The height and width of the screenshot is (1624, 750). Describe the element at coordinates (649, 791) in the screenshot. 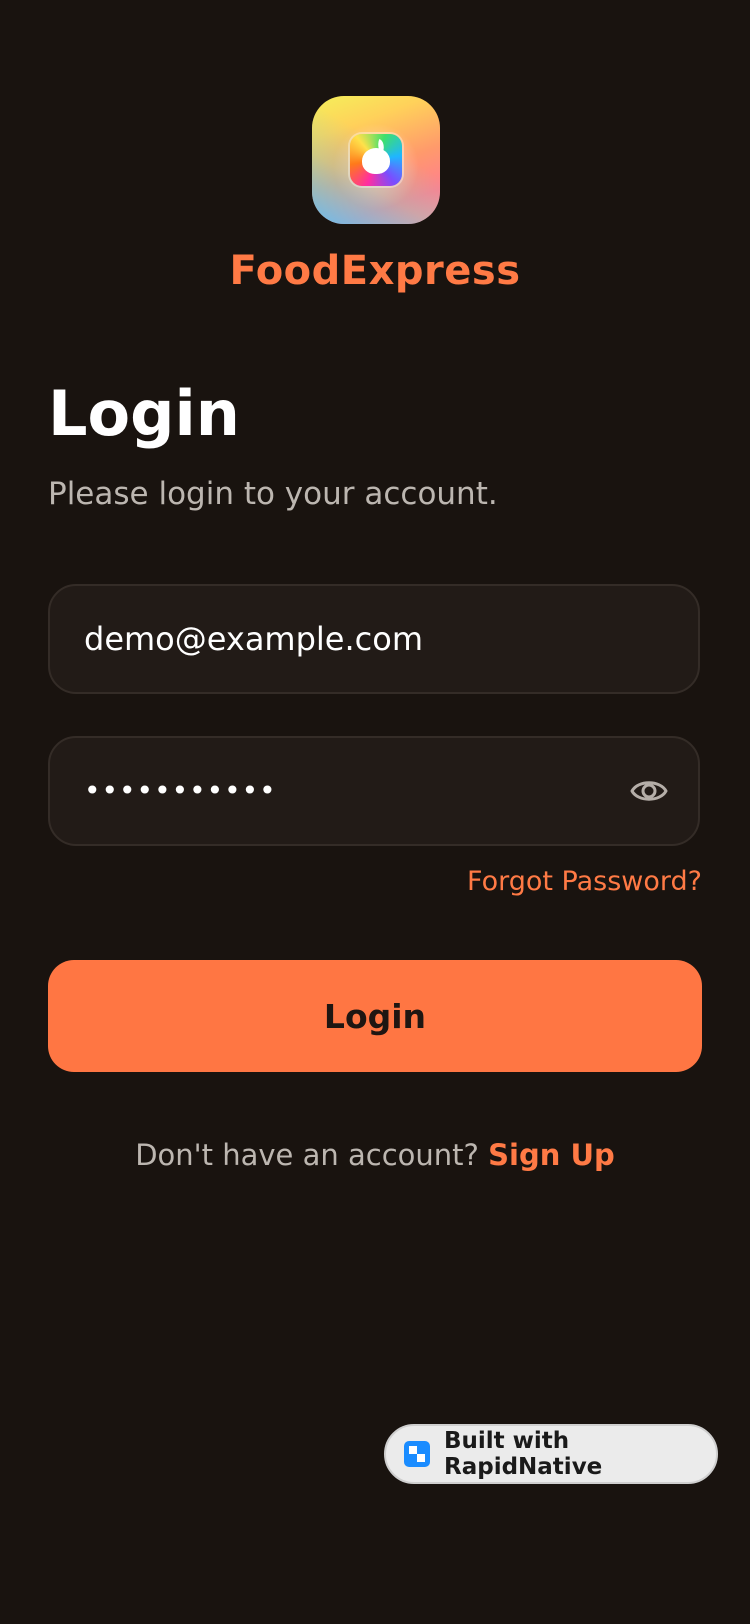

I see `eye-icon` at that location.